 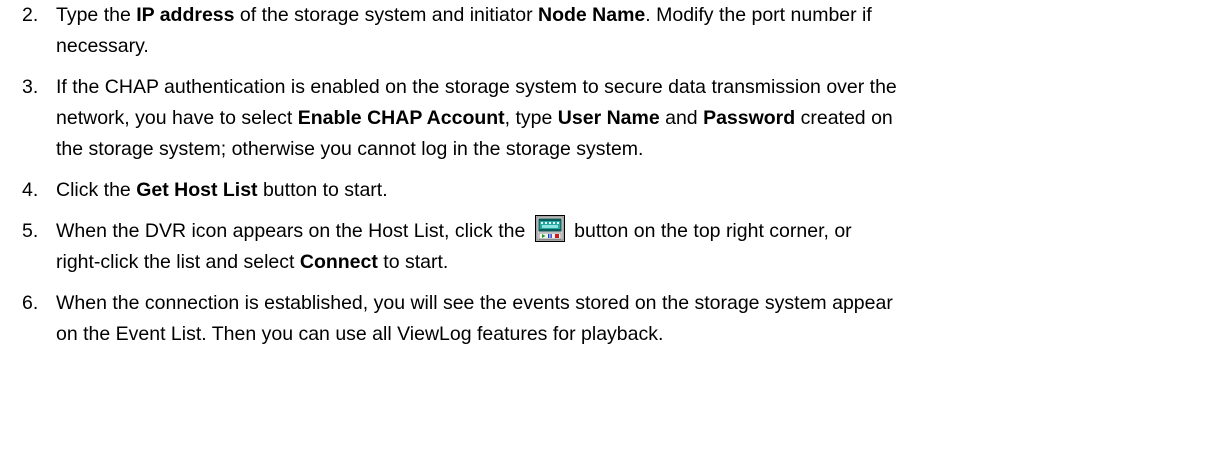 I want to click on step-text-run: button to start., so click(x=322, y=190).